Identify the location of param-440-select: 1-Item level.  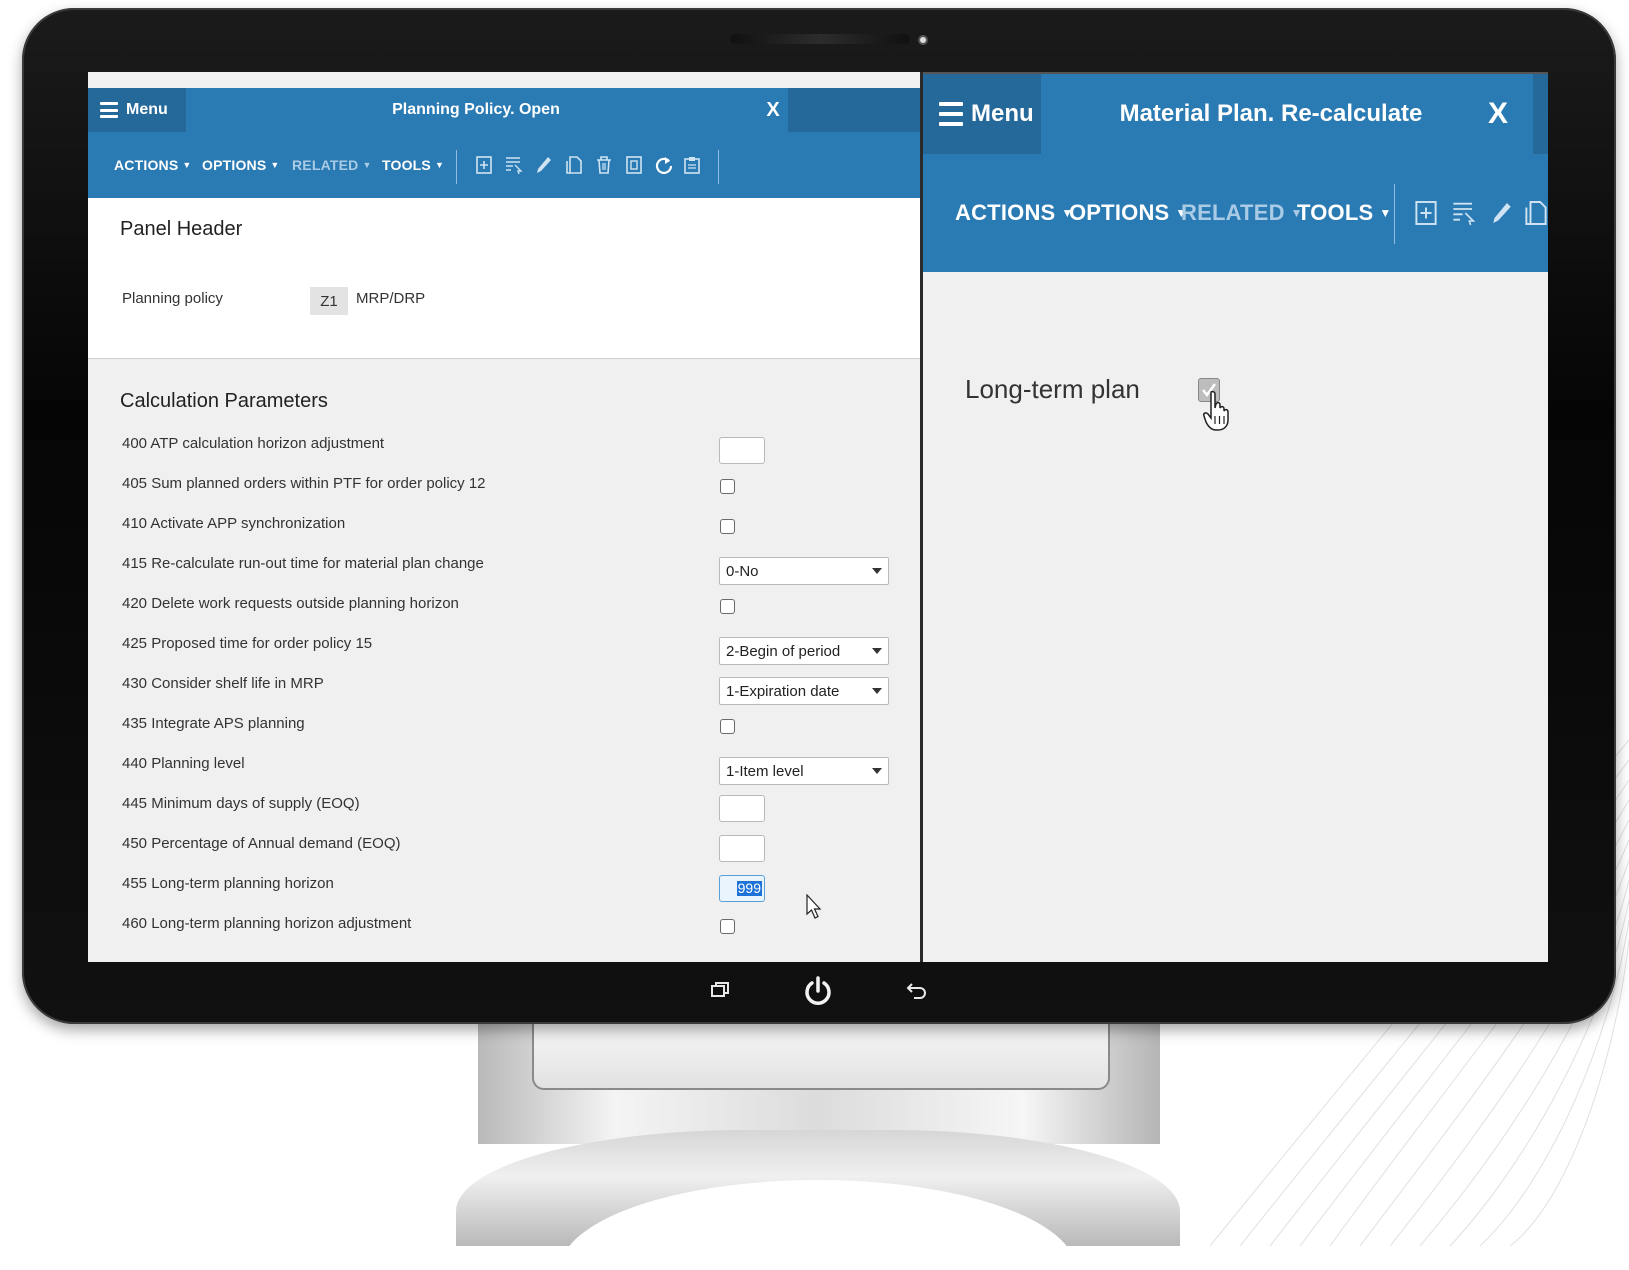
(804, 771).